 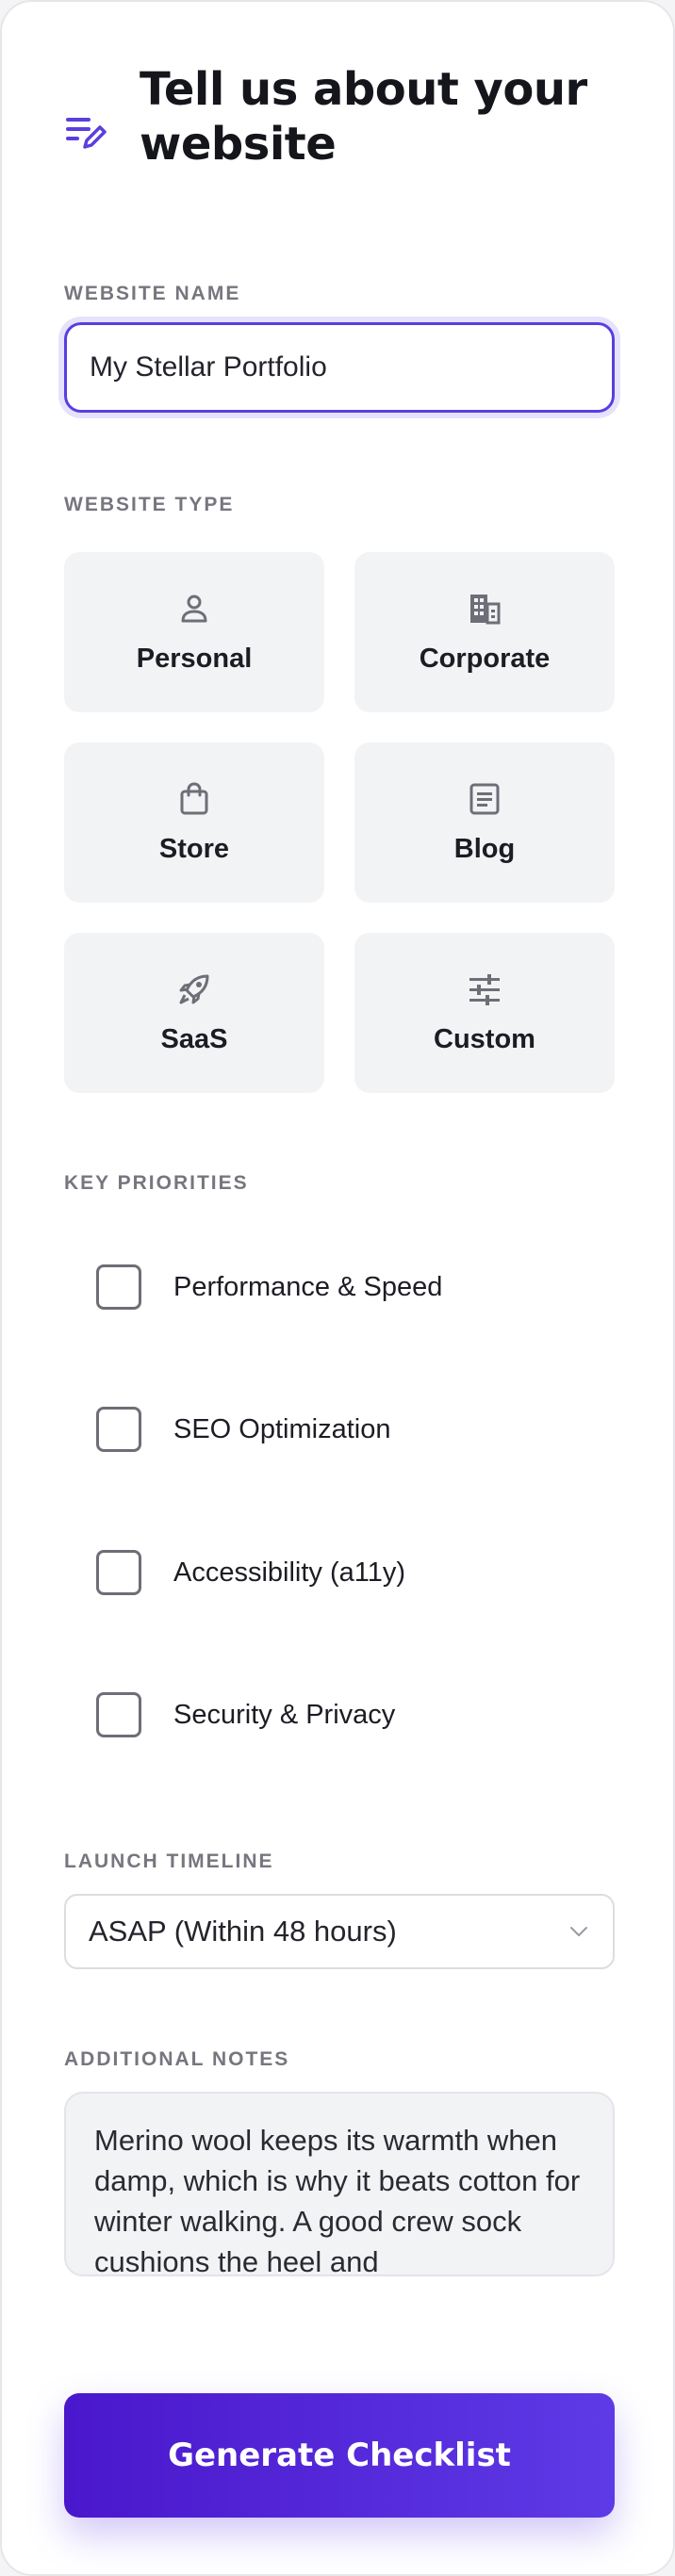 I want to click on type-option-personal: Personal, so click(x=194, y=632).